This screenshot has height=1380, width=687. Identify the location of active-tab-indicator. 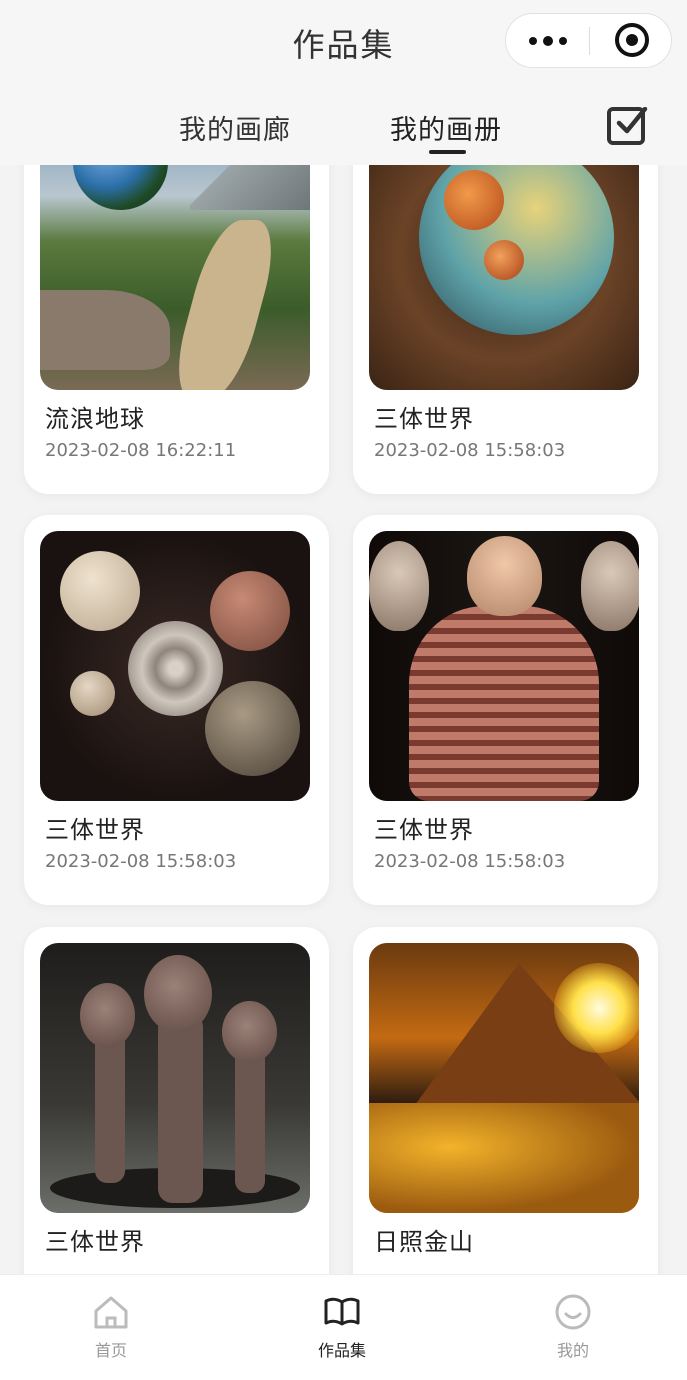
(447, 152).